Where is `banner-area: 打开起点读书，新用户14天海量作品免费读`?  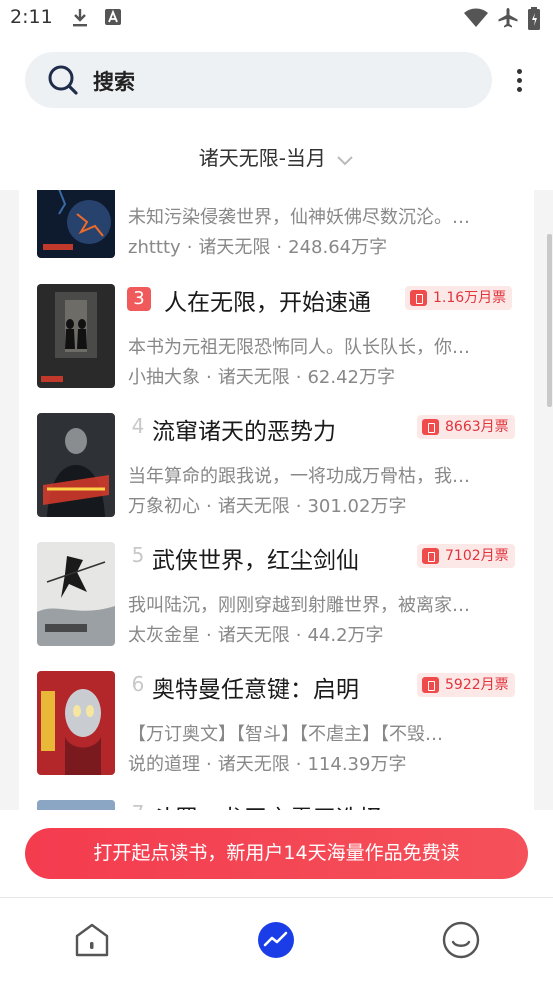
banner-area: 打开起点读书，新用户14天海量作品免费读 is located at coordinates (276, 853).